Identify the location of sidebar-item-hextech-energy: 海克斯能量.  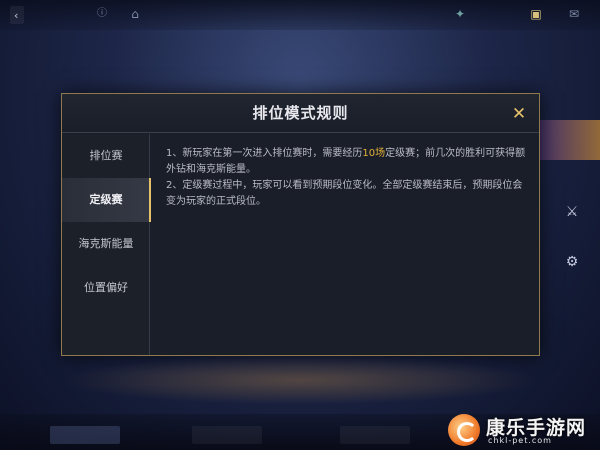
(106, 244).